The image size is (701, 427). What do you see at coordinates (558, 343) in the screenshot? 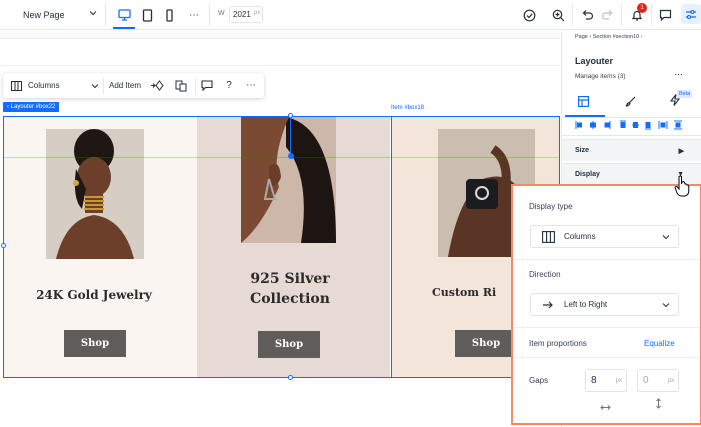
I see `item-proportions-label: Item proportions` at bounding box center [558, 343].